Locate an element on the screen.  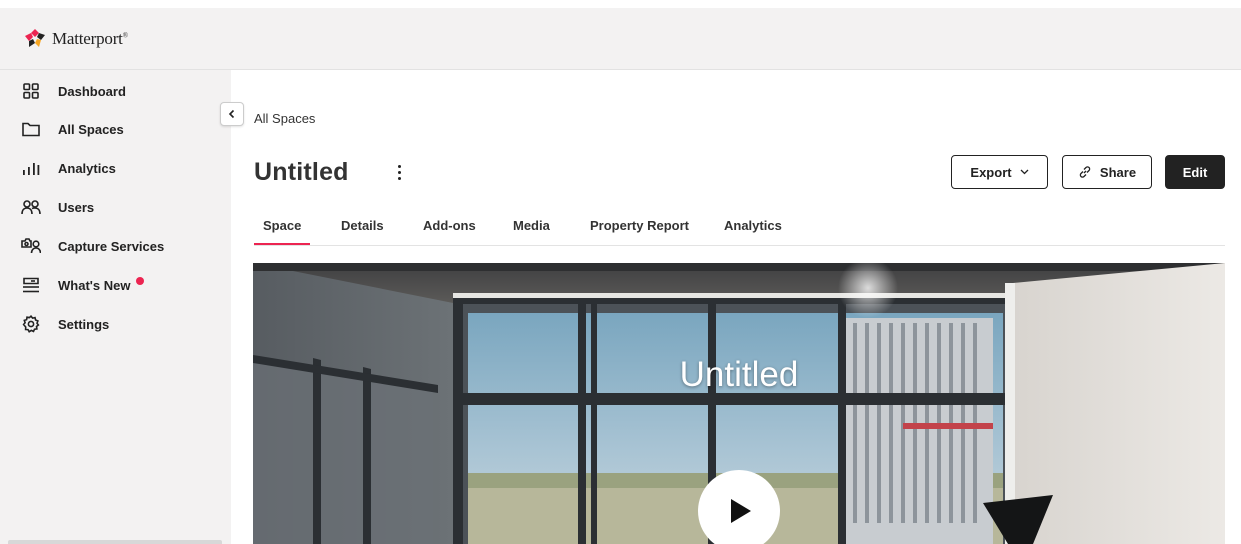
sidebar-item-analytics: Analytics is located at coordinates (68, 168).